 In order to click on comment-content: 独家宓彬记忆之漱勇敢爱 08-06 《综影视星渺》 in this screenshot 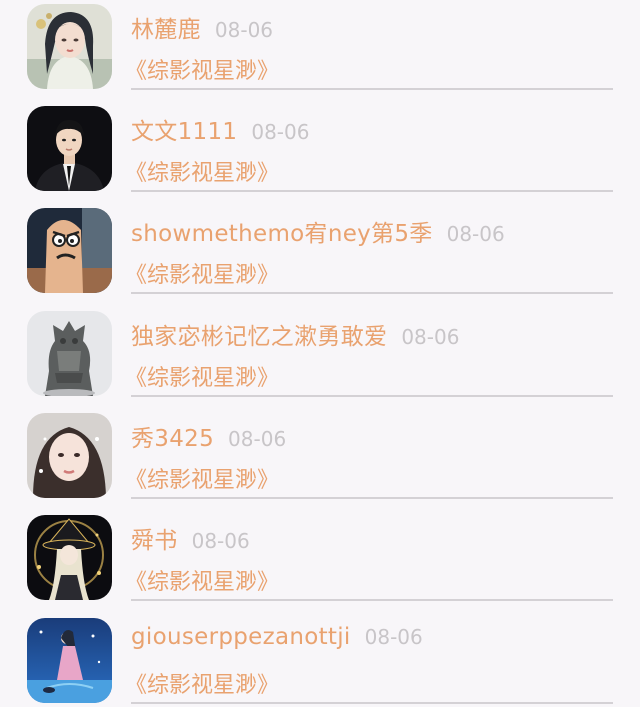, I will do `click(369, 353)`.